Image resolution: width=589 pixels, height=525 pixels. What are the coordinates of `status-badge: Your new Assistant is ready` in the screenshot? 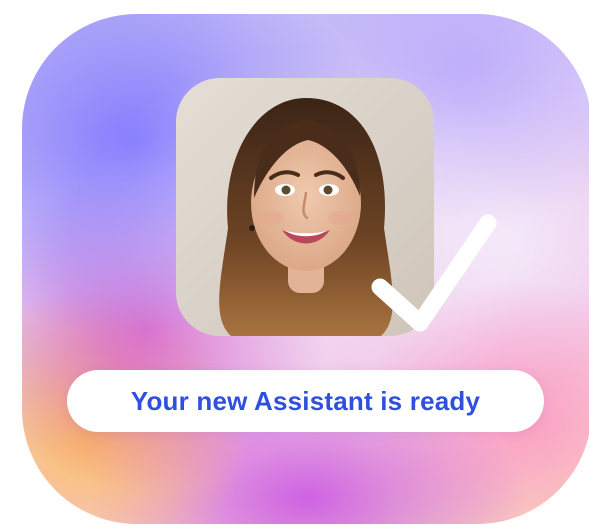 It's located at (305, 401).